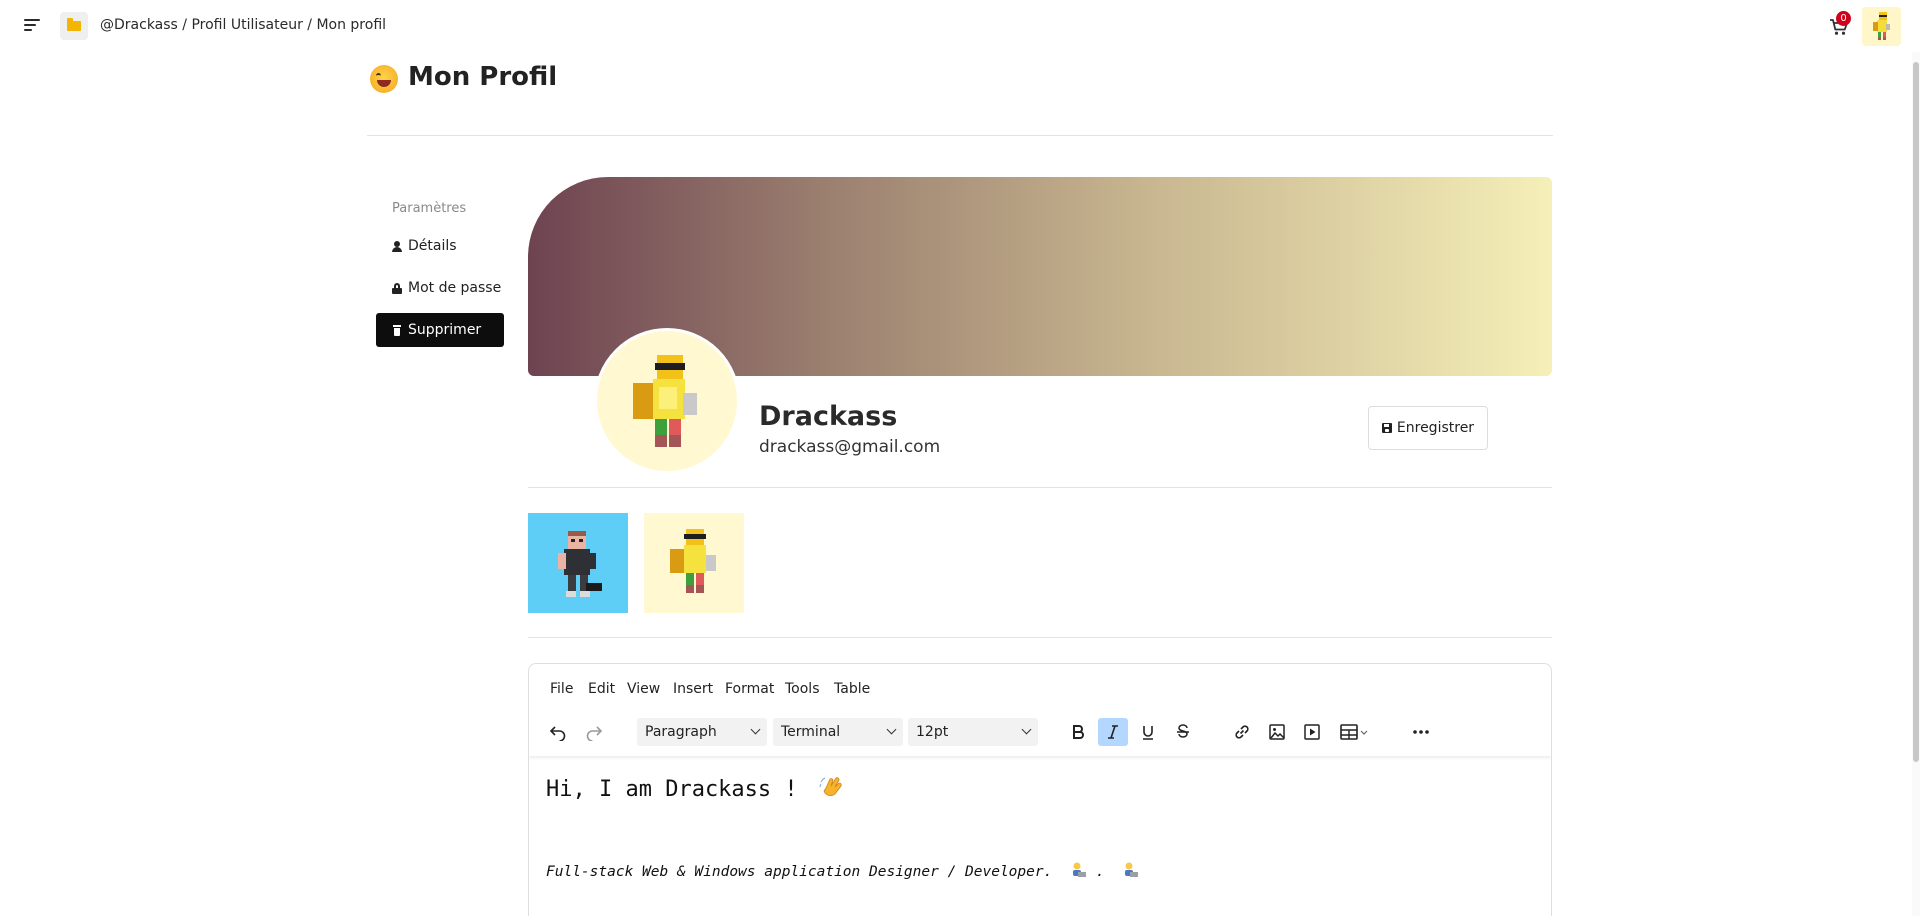 The image size is (1920, 916). Describe the element at coordinates (1040, 688) in the screenshot. I see `editor-menubar: File Edit View Insert Format Tools Table` at that location.